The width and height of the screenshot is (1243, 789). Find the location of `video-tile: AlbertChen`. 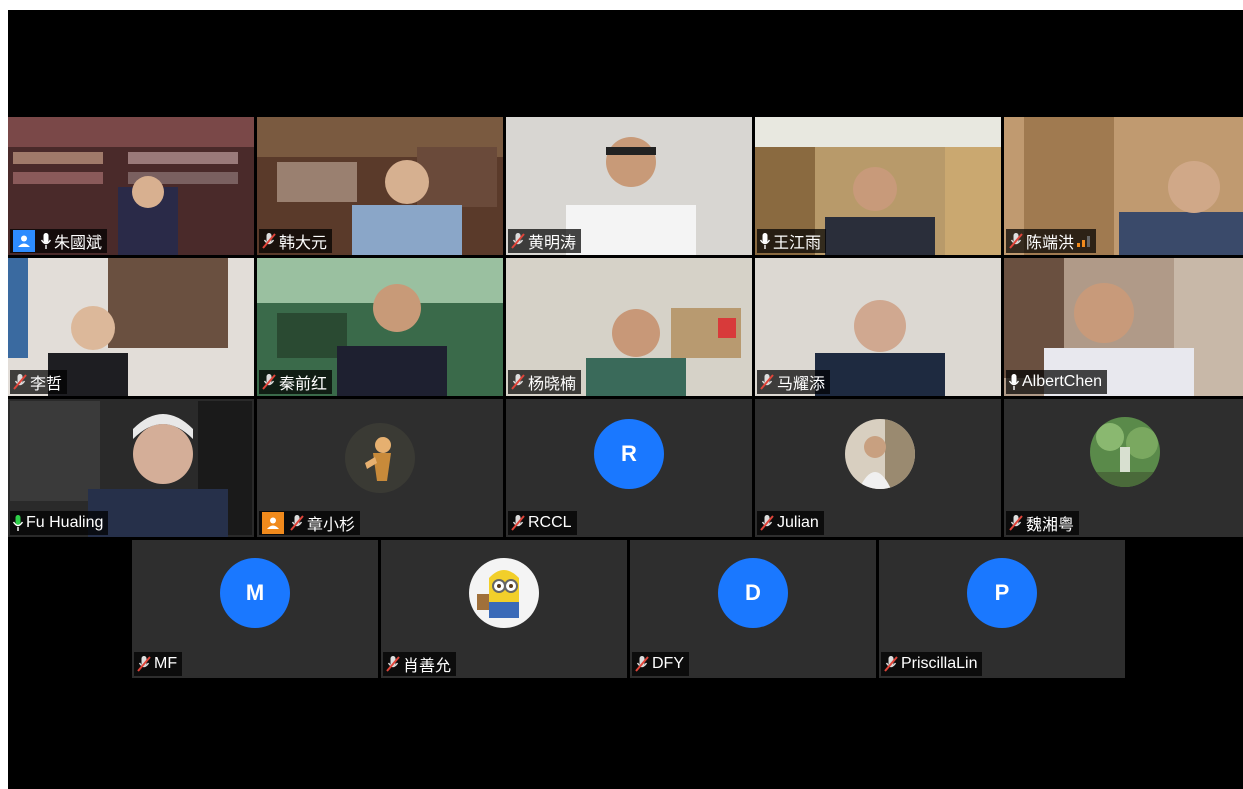

video-tile: AlbertChen is located at coordinates (1123, 327).